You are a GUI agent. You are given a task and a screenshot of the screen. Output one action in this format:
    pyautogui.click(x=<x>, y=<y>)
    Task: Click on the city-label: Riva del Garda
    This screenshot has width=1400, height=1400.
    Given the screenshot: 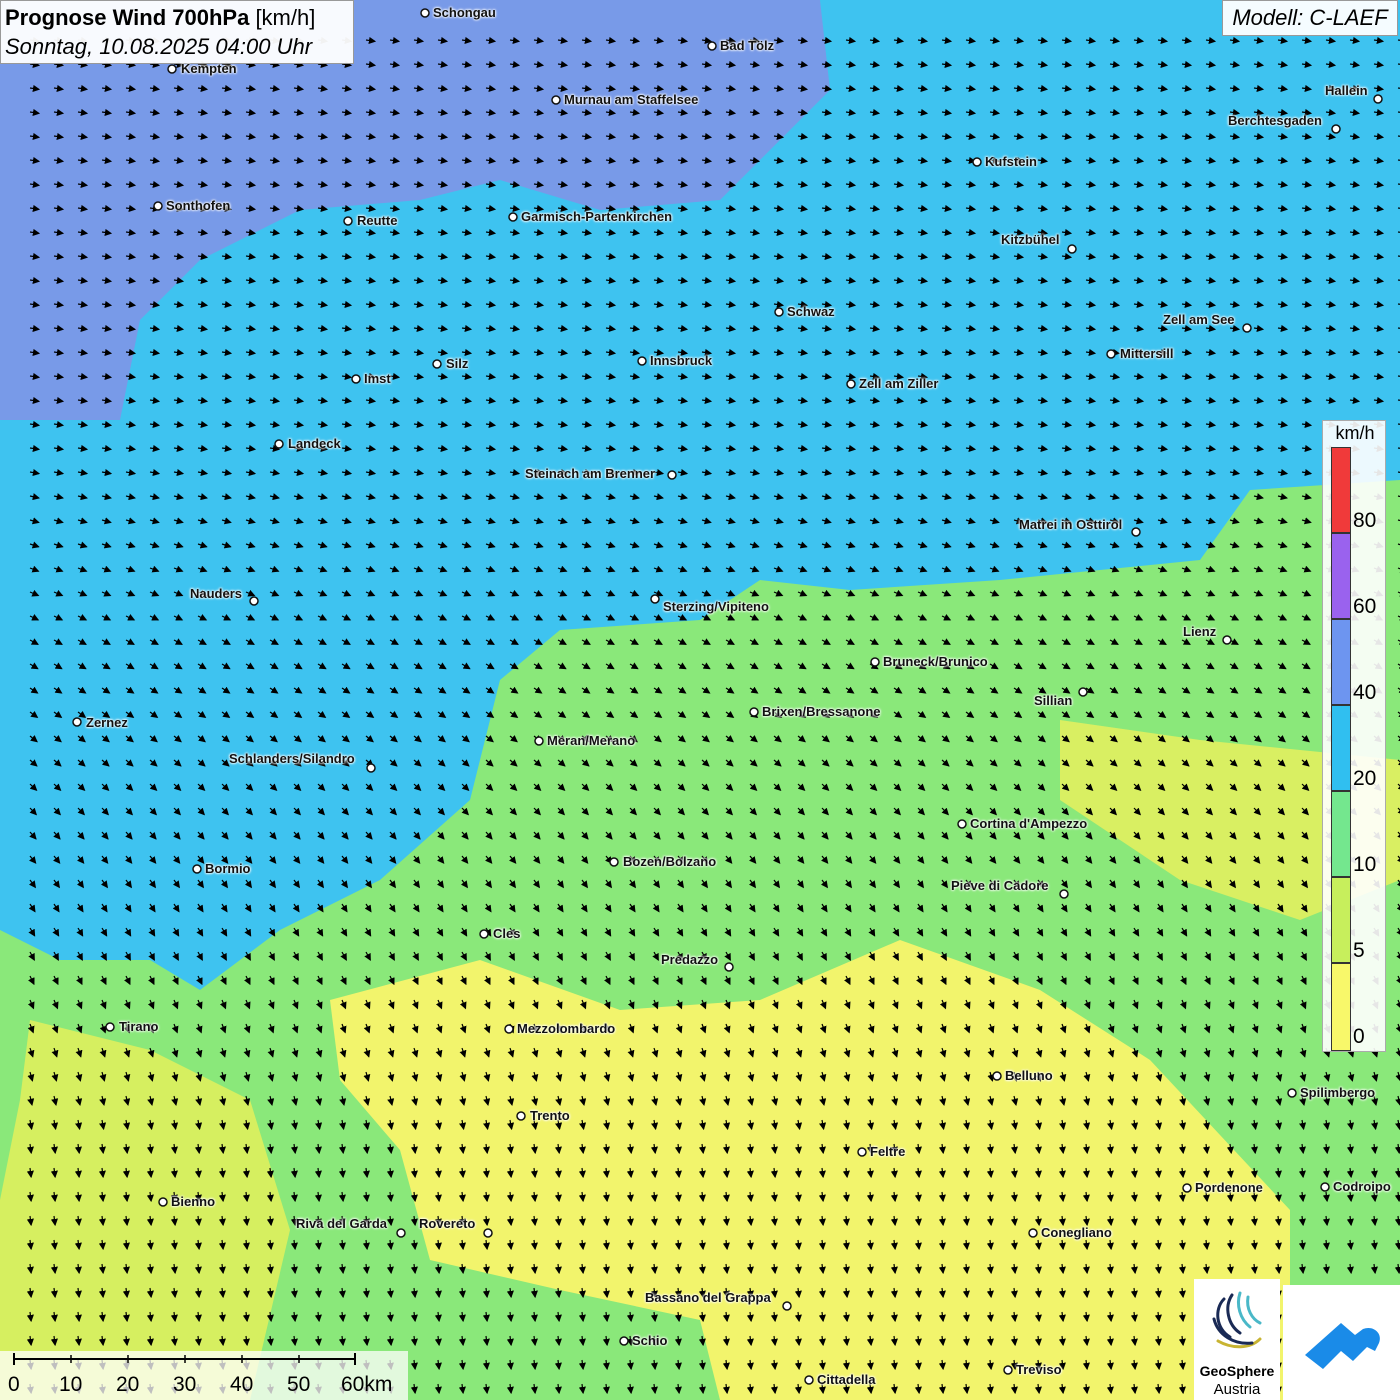 What is the action you would take?
    pyautogui.click(x=342, y=1223)
    